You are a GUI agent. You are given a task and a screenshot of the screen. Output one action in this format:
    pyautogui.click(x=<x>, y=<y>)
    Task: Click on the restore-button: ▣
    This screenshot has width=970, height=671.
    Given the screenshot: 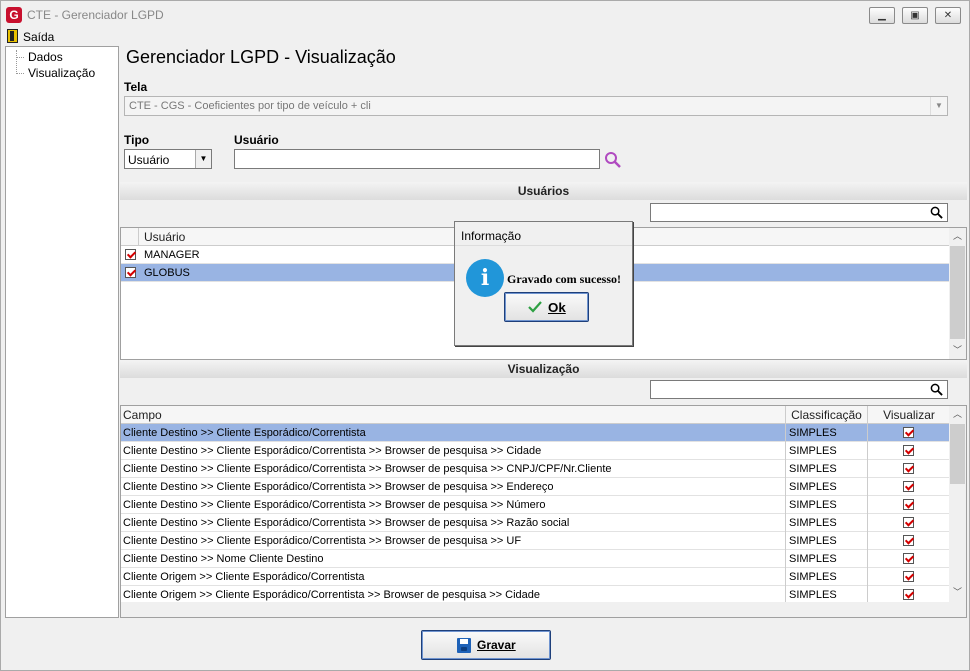 What is the action you would take?
    pyautogui.click(x=915, y=15)
    